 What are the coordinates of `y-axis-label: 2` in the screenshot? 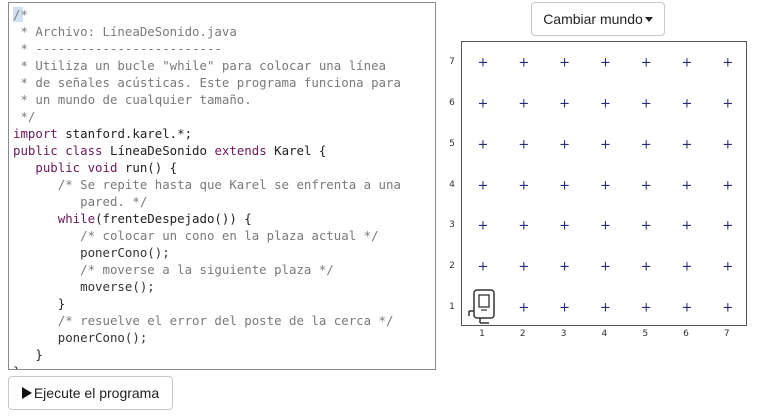 It's located at (452, 266).